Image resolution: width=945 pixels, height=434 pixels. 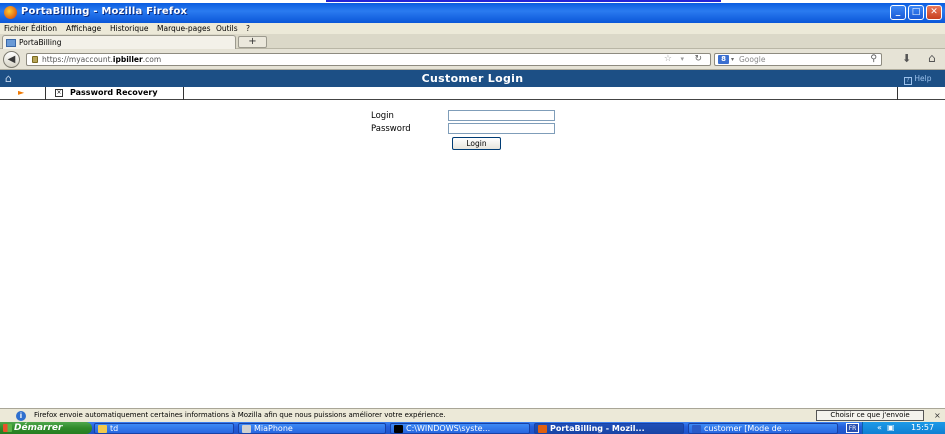 What do you see at coordinates (21, 416) in the screenshot?
I see `info-icon: i` at bounding box center [21, 416].